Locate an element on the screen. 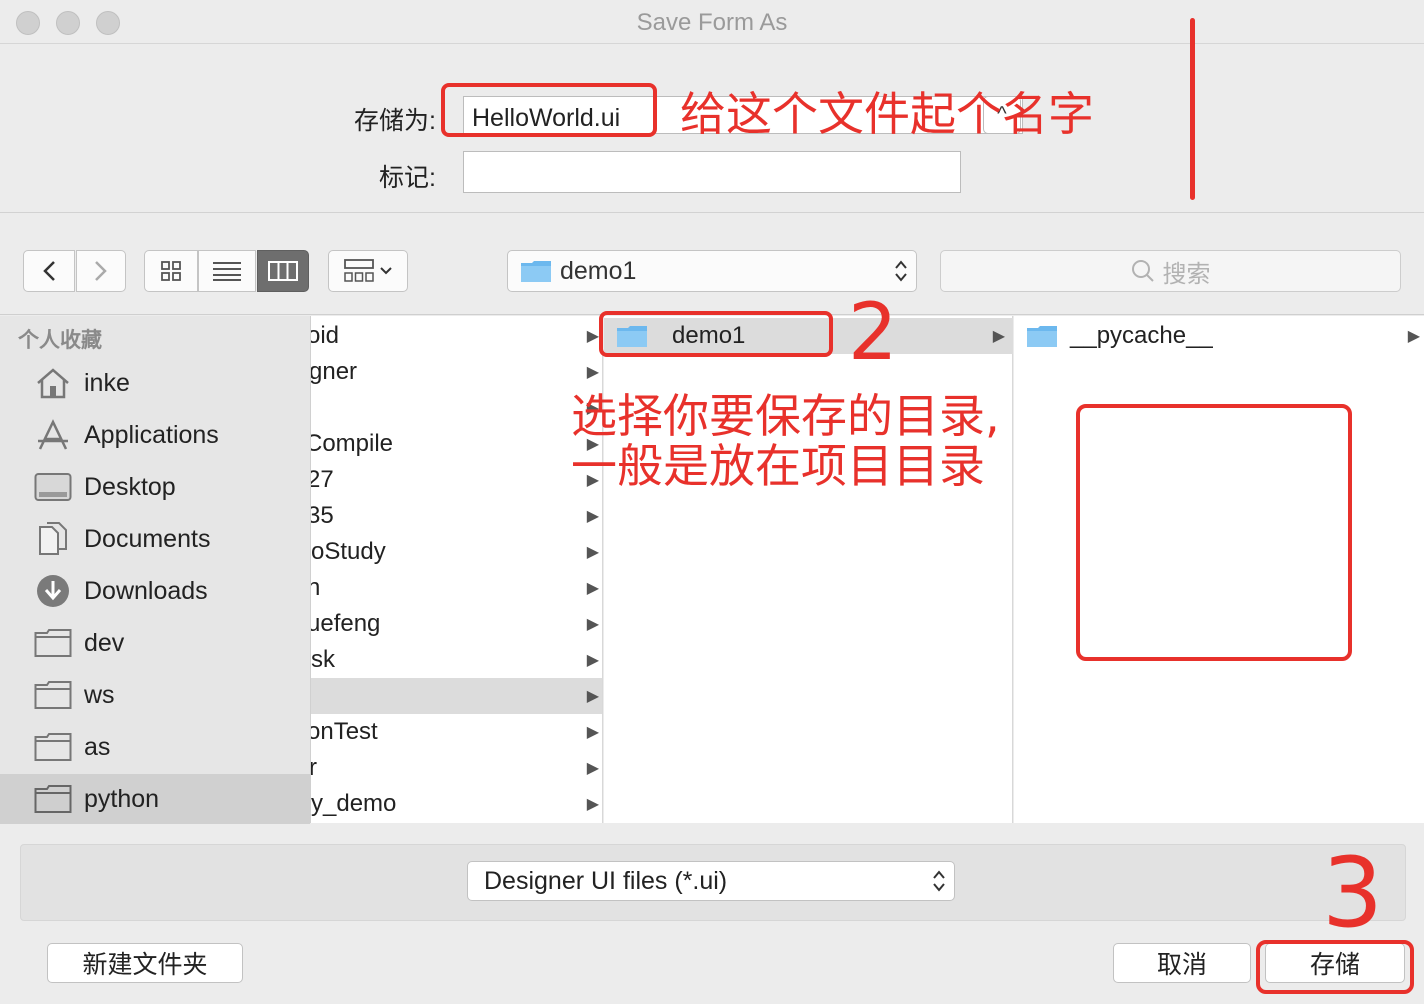  annotation-step3-mark: 3 is located at coordinates (1353, 893).